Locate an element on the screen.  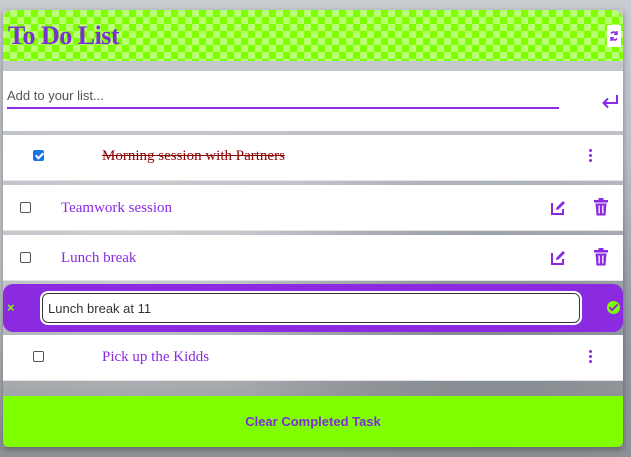
task-row: Pick up the Kidds is located at coordinates (313, 358).